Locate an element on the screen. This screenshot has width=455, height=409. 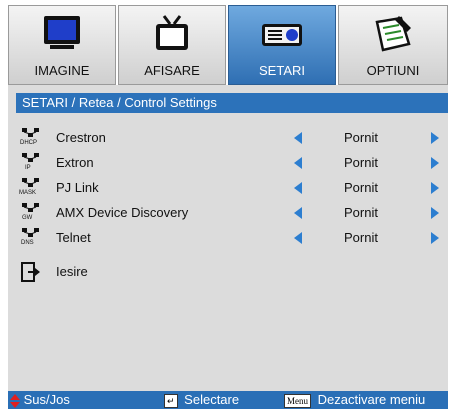
icon-tag: GW is located at coordinates (27, 218).